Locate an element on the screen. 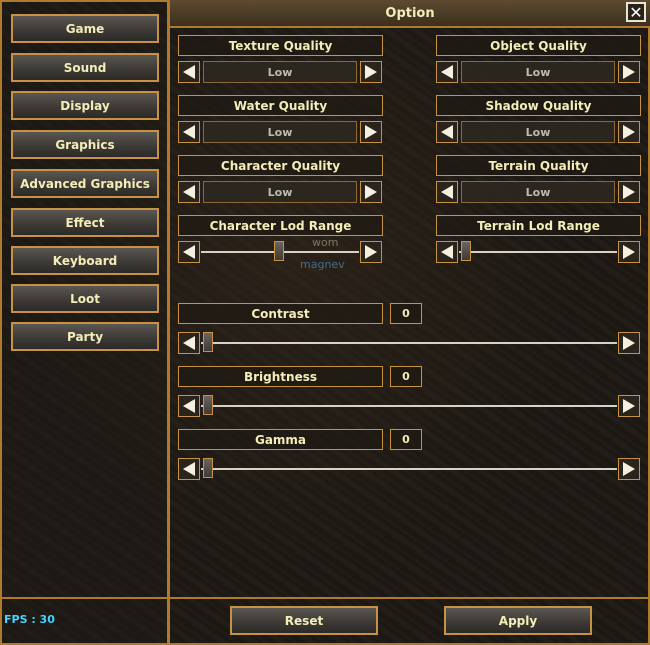 The image size is (650, 645). character-lod-range-prev-button is located at coordinates (189, 252).